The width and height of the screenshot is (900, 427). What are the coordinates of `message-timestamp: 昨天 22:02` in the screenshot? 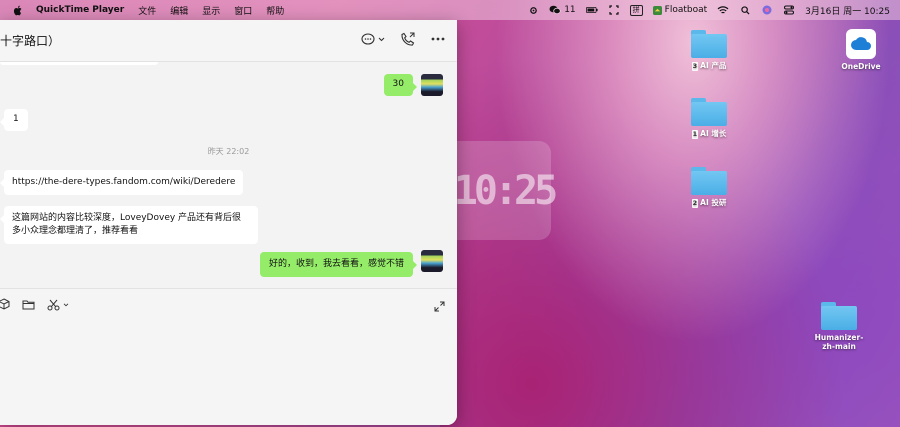 It's located at (228, 151).